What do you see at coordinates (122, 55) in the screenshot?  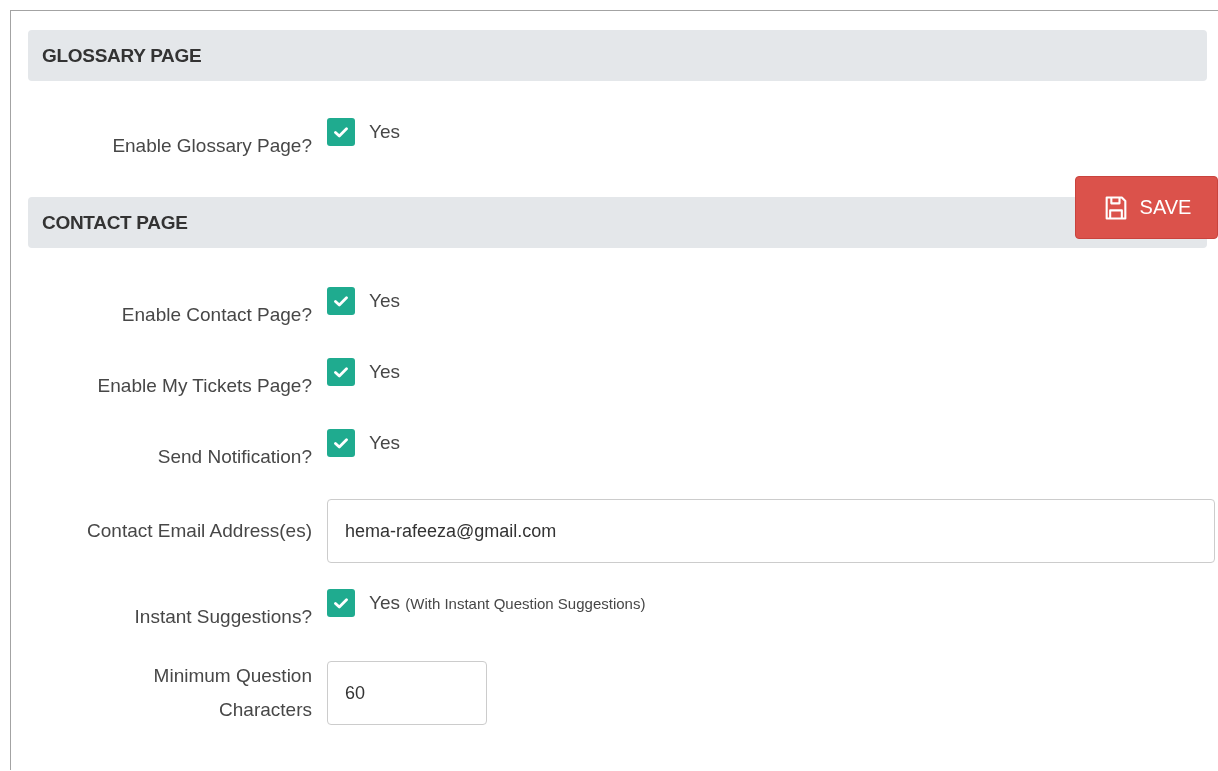 I see `section-title: GLOSSARY PAGE` at bounding box center [122, 55].